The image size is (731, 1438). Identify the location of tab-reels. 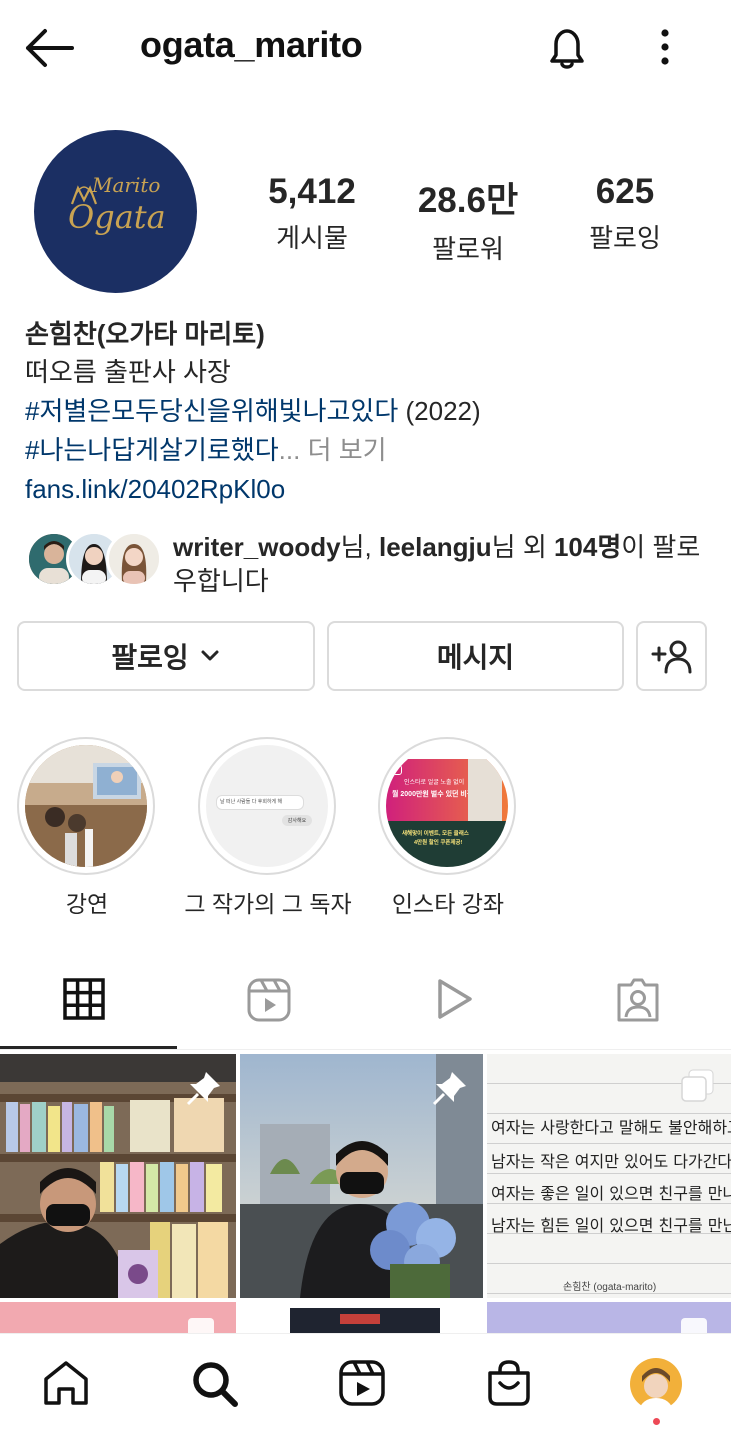
(269, 1000).